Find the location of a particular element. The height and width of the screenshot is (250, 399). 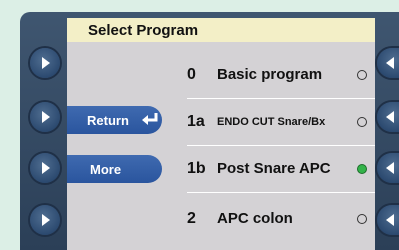

selected-indicator-icon is located at coordinates (362, 168).